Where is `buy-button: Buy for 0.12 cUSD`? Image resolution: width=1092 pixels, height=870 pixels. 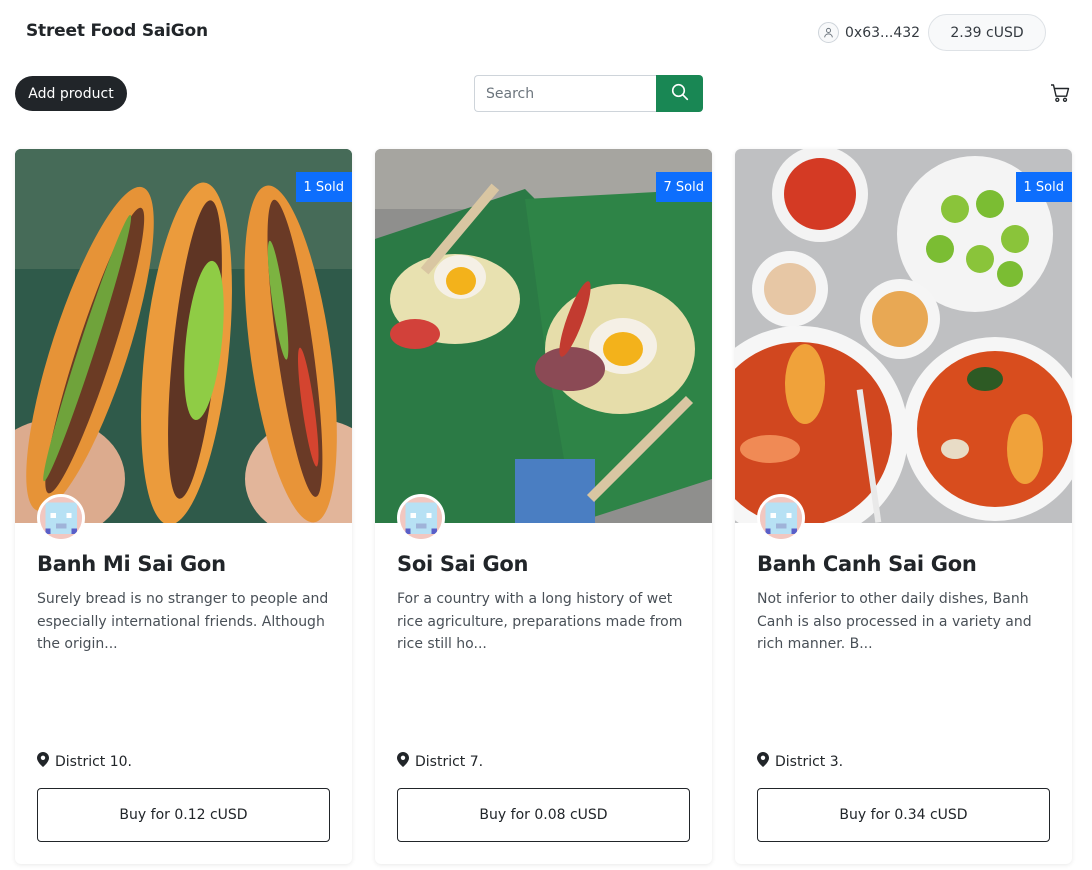 buy-button: Buy for 0.12 cUSD is located at coordinates (183, 815).